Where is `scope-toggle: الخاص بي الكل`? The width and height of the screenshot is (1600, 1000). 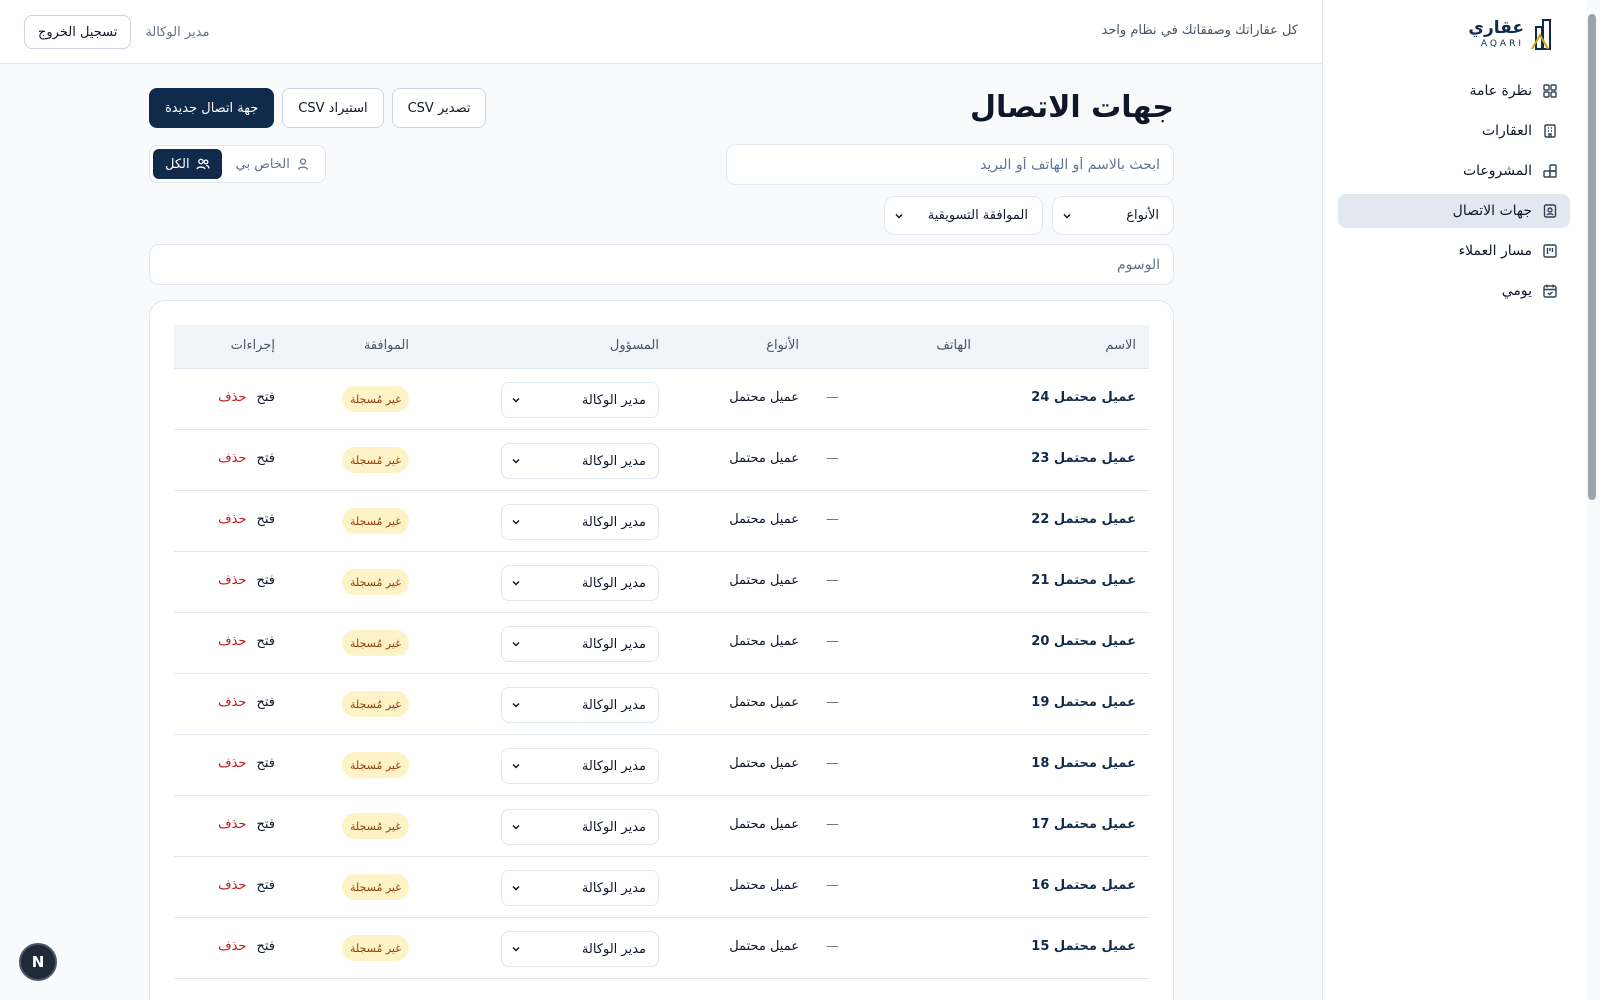 scope-toggle: الخاص بي الكل is located at coordinates (237, 164).